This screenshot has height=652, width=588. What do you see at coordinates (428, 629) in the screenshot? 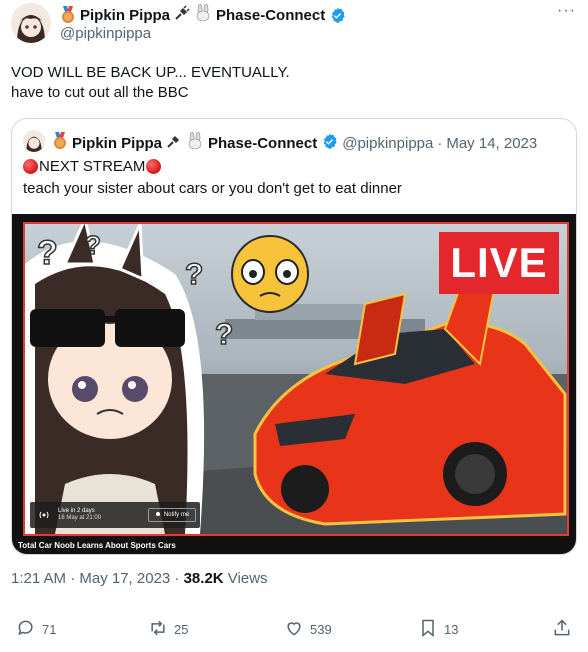
I see `bookmark-icon` at bounding box center [428, 629].